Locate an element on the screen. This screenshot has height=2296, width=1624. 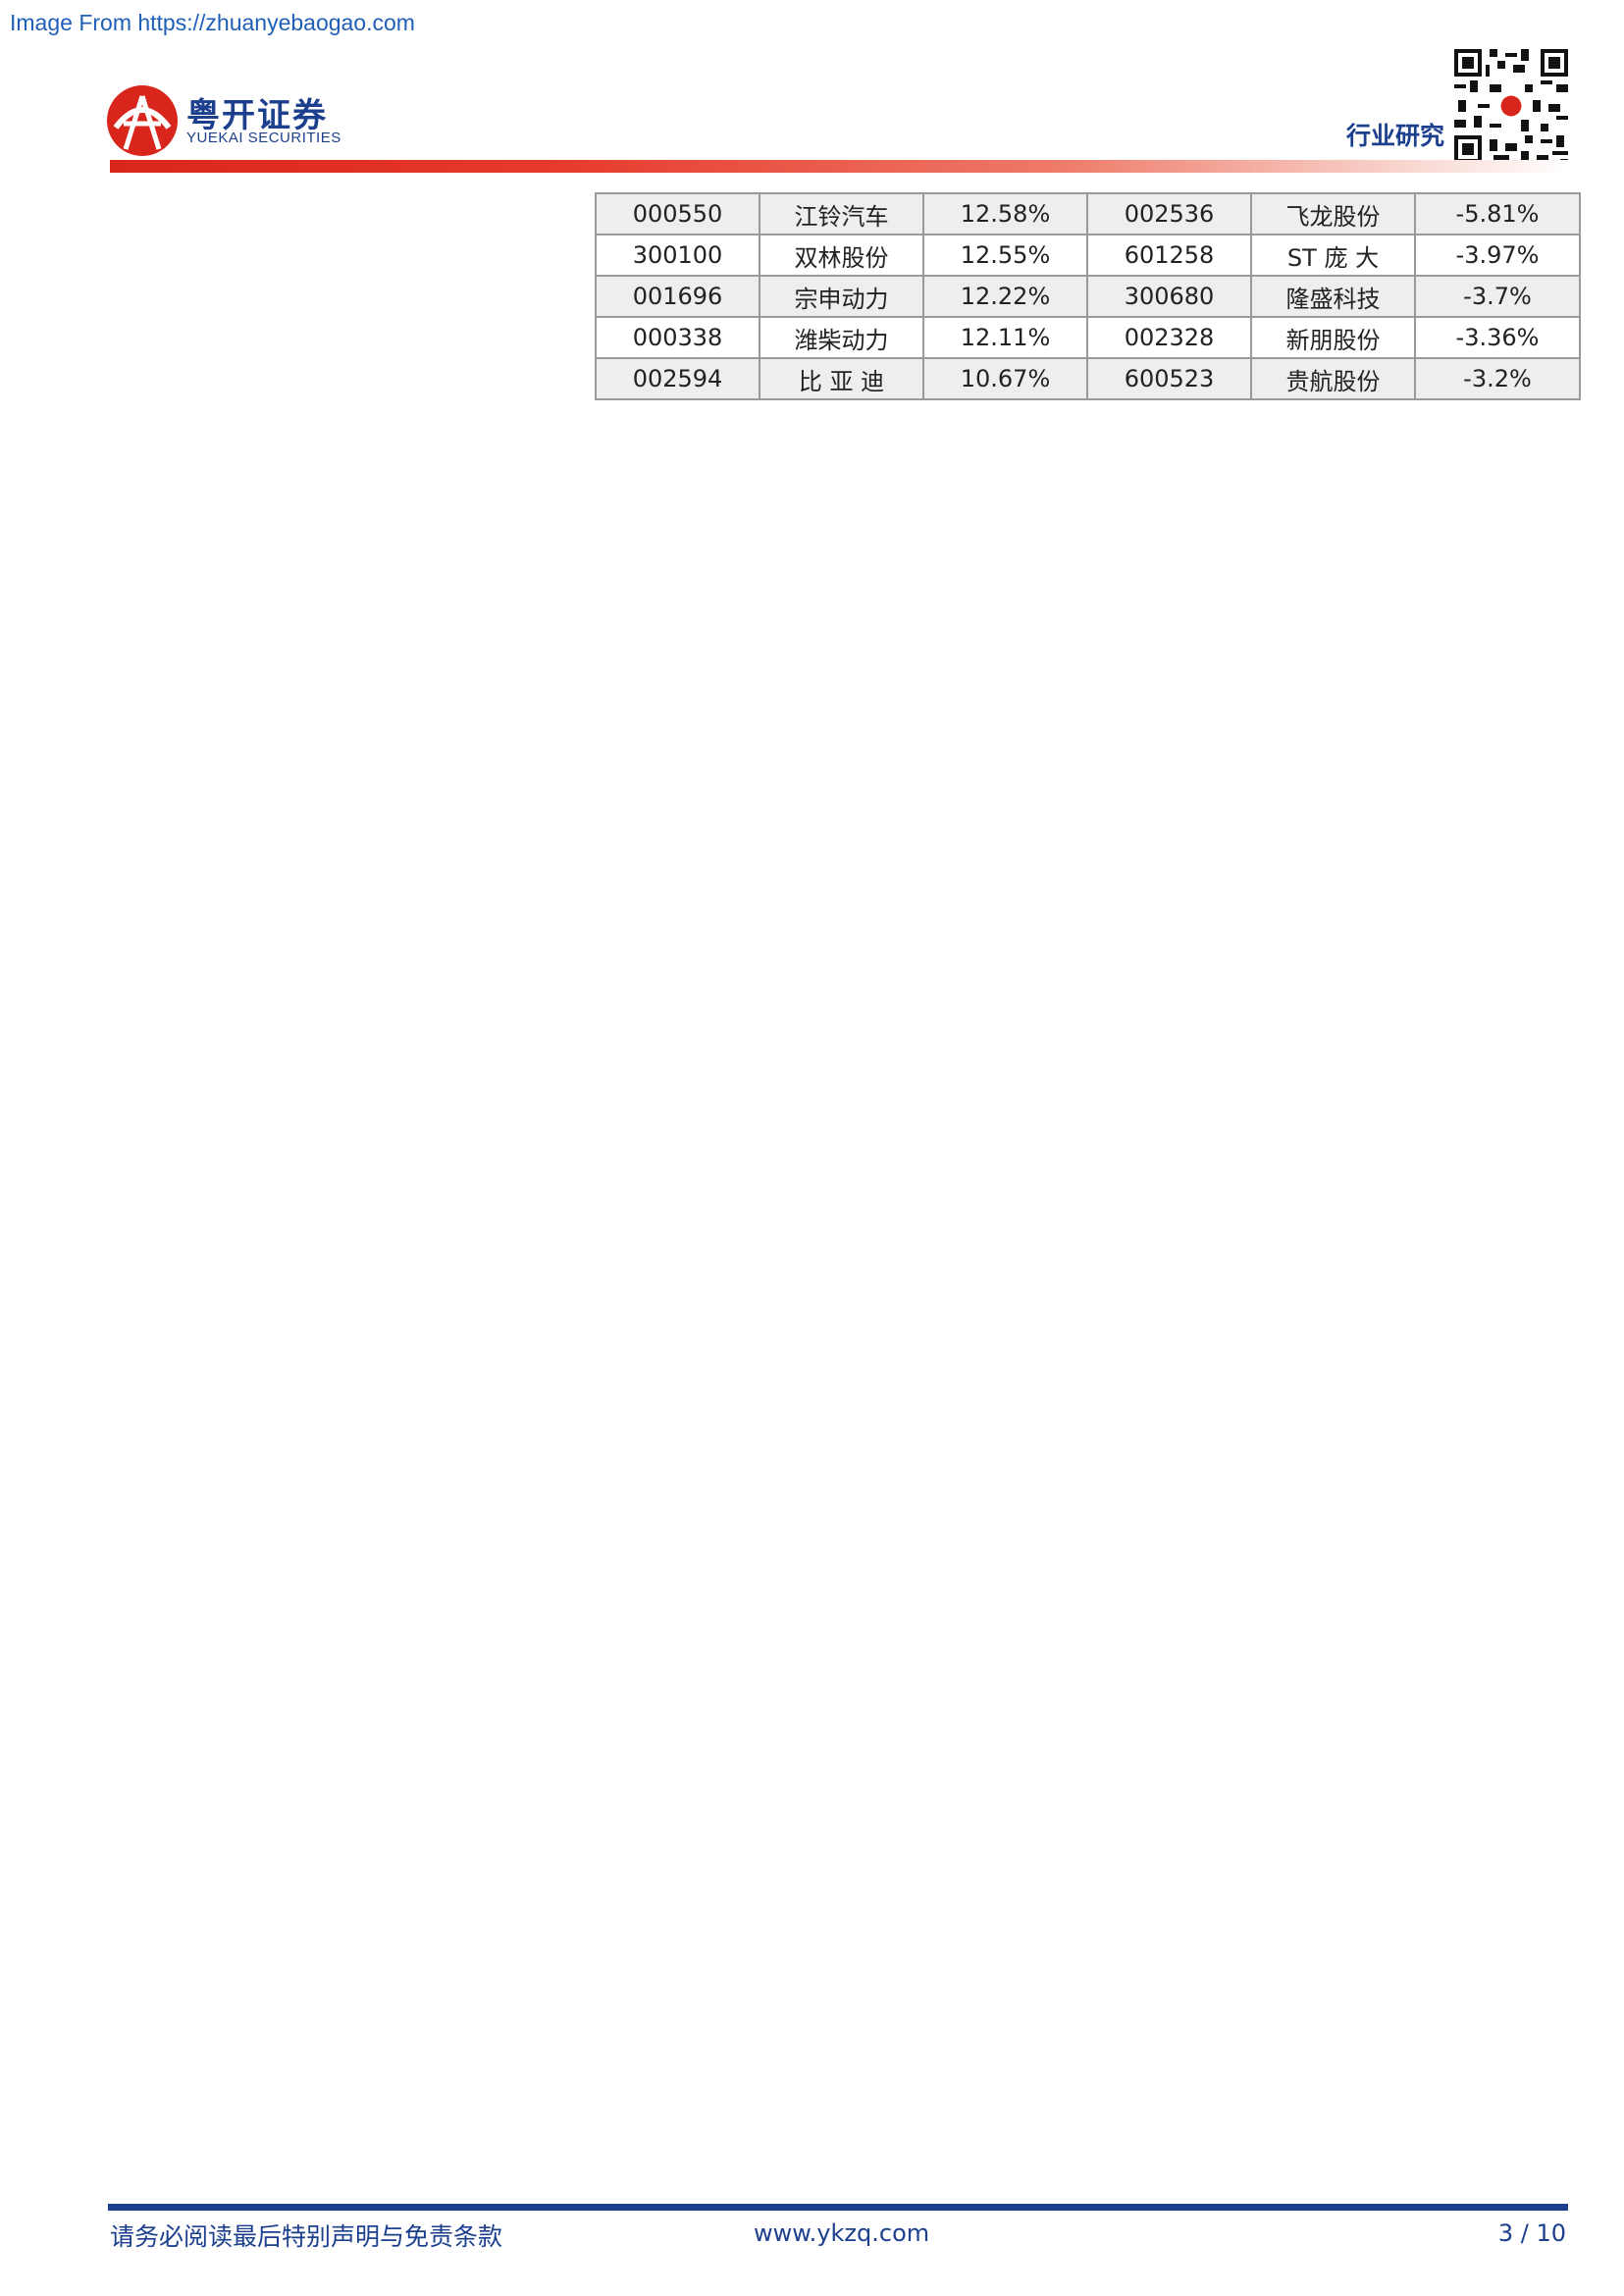
logo-english-name: YUEKAI SECURITIES is located at coordinates (263, 138).